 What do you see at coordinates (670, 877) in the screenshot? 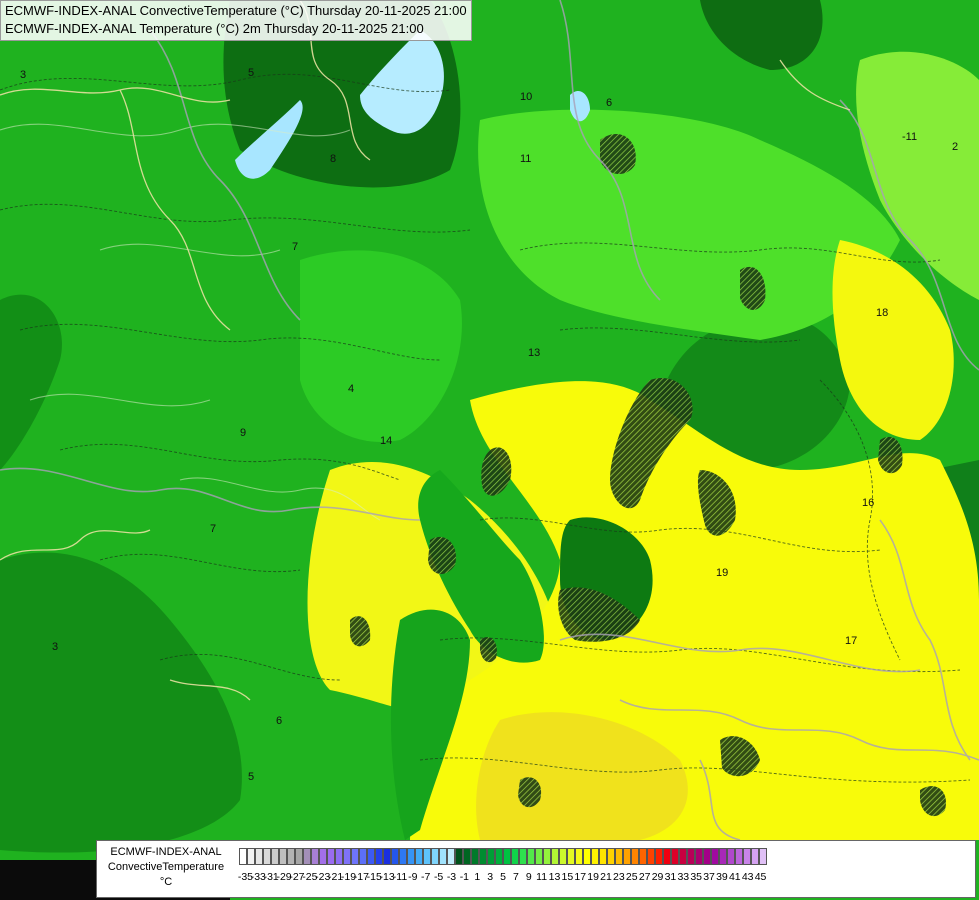
I see `legend-tick-label: 31` at bounding box center [670, 877].